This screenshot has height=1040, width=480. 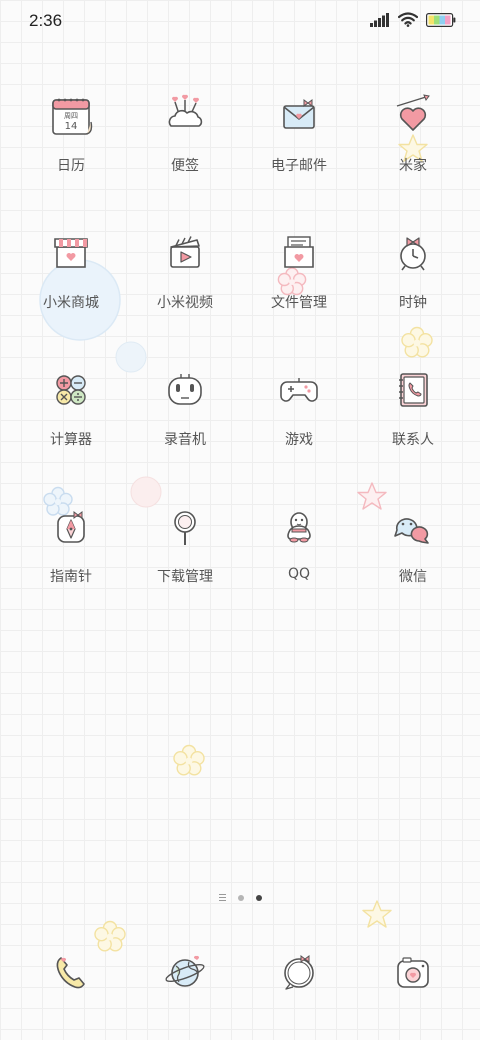 I want to click on compass-icon, so click(x=71, y=527).